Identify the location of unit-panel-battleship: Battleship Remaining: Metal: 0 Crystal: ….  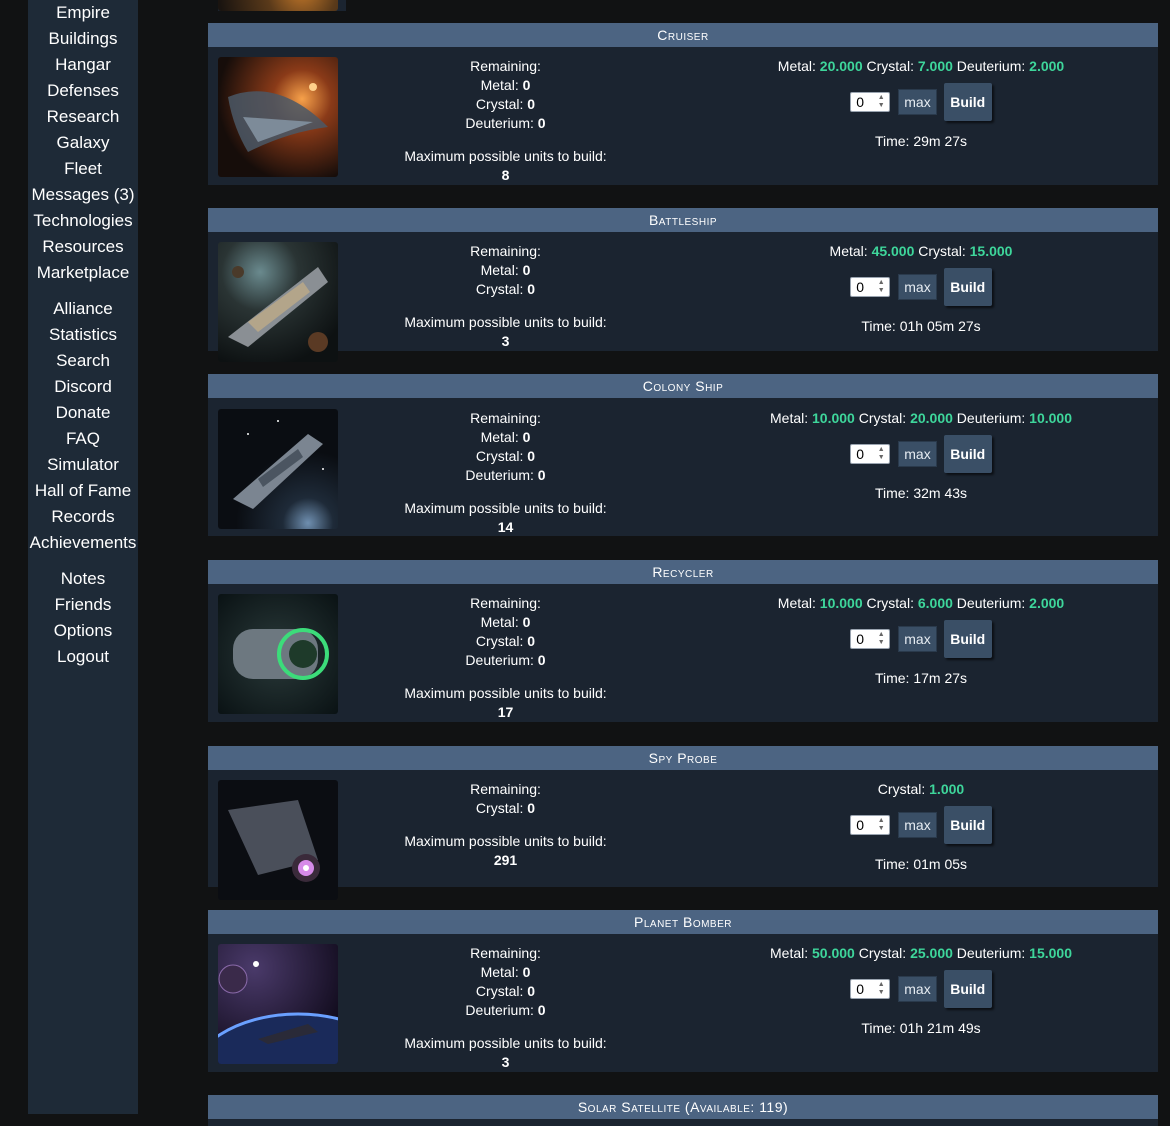
(683, 285).